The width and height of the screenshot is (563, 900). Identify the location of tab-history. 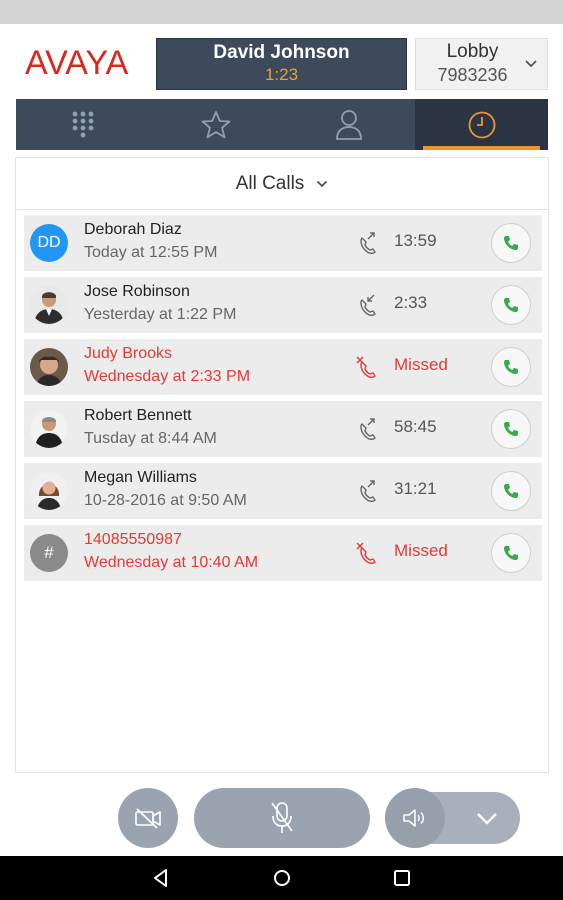
(481, 124).